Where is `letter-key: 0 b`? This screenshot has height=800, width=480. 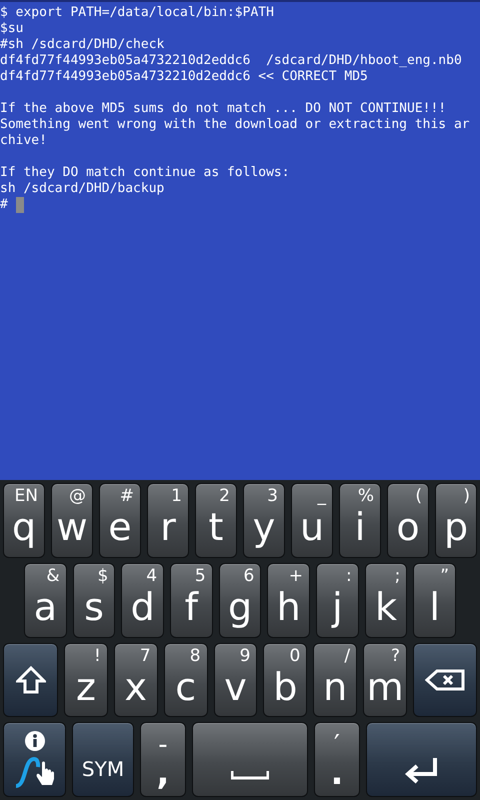 letter-key: 0 b is located at coordinates (285, 680).